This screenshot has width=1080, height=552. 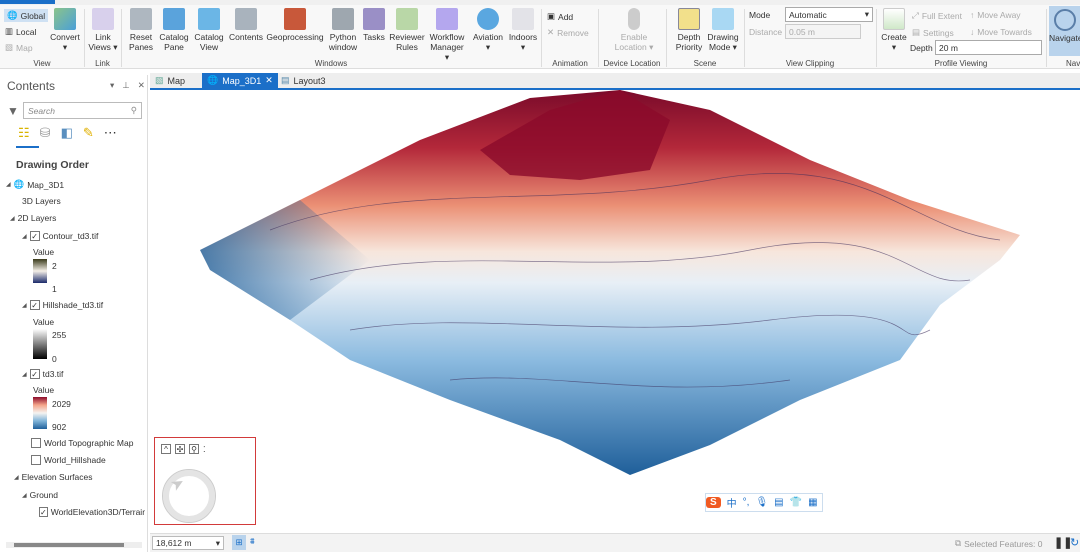 I want to click on scale-dropdown: 18,612 m ▾, so click(x=188, y=543).